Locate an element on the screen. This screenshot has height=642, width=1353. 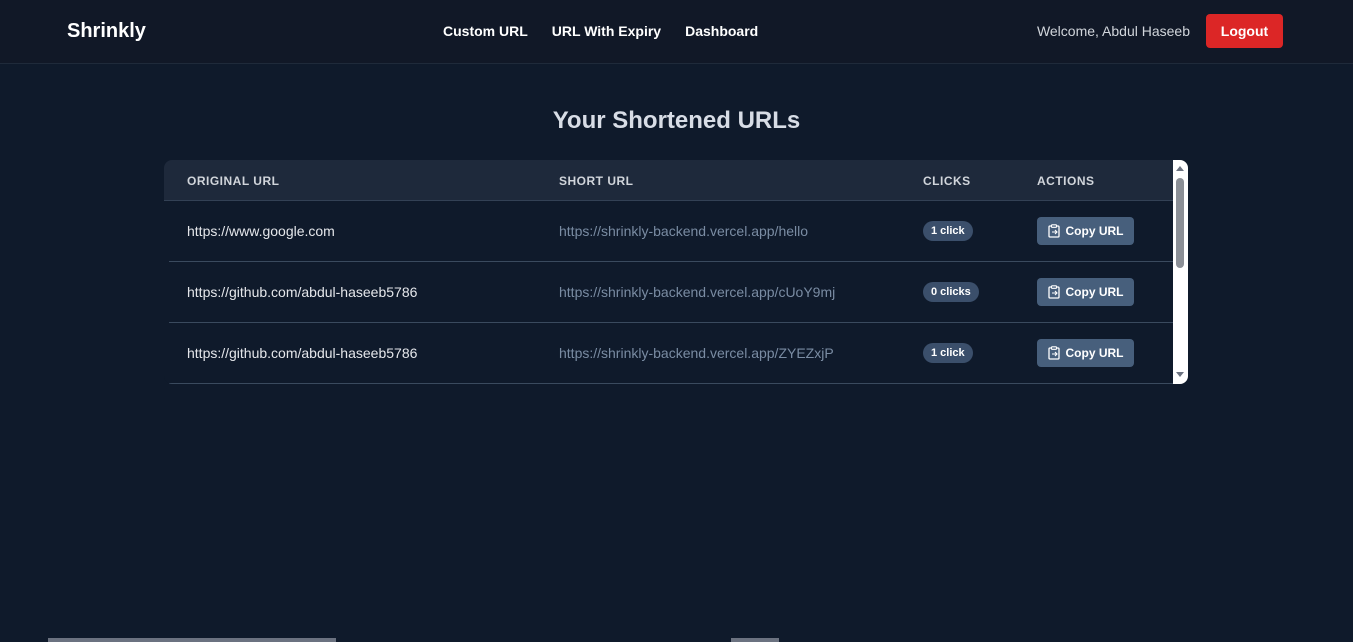
logout-button: Logout is located at coordinates (1244, 31).